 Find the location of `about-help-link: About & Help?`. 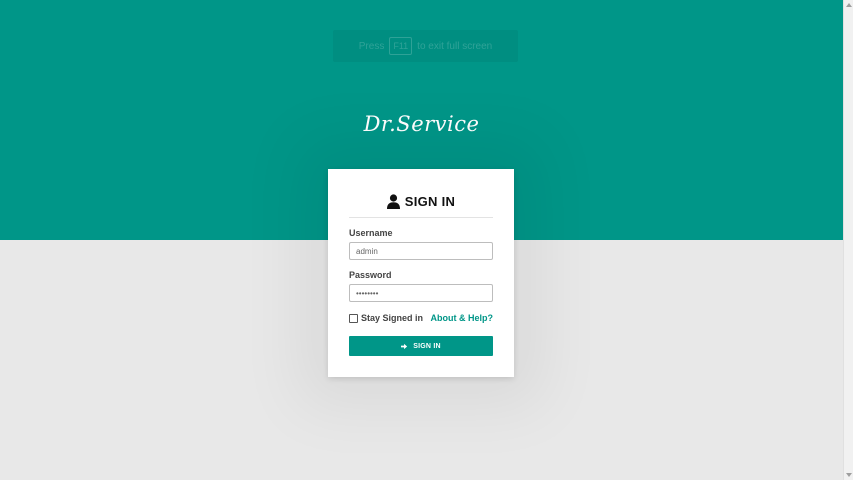

about-help-link: About & Help? is located at coordinates (462, 318).